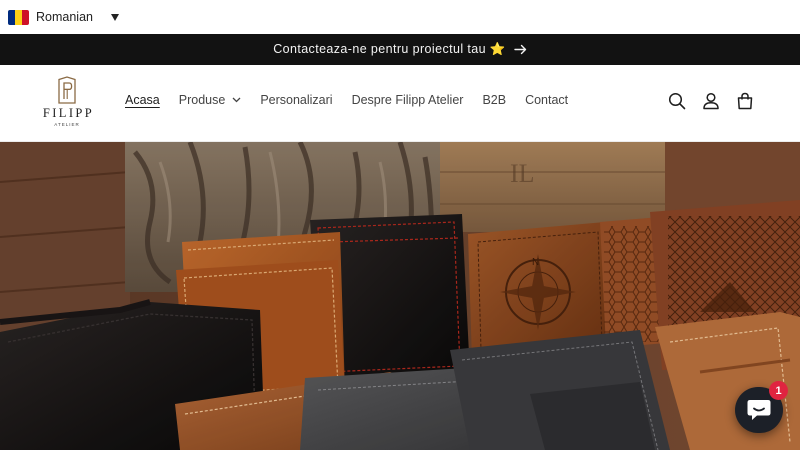 The height and width of the screenshot is (450, 800). I want to click on announcement-text: Contacteaza-ne pentru proiectul tau ⭐, so click(389, 49).